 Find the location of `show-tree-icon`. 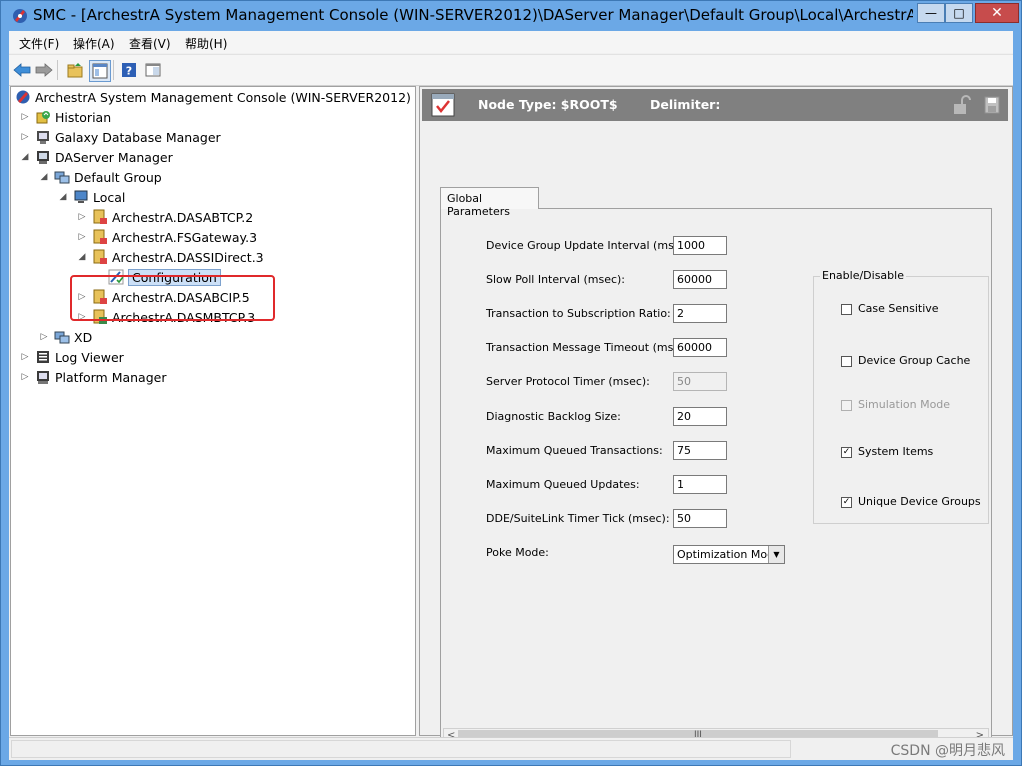

show-tree-icon is located at coordinates (100, 71).